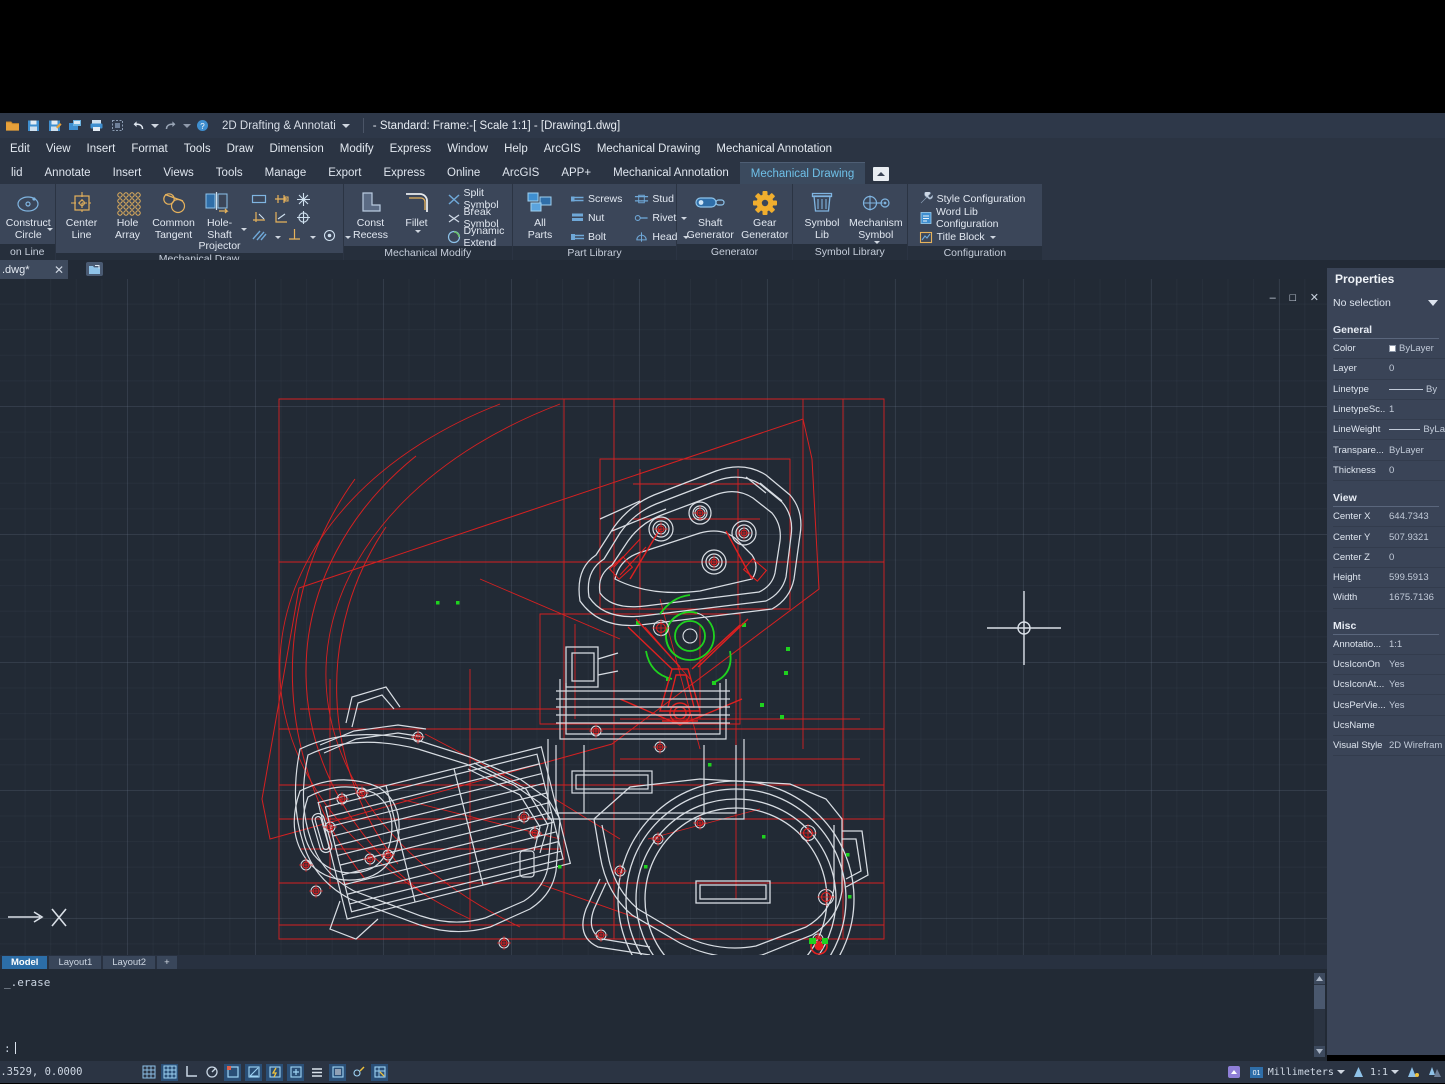  Describe the element at coordinates (1389, 410) in the screenshot. I see `property-row-linetype-scale: LinetypeSc... 1` at that location.